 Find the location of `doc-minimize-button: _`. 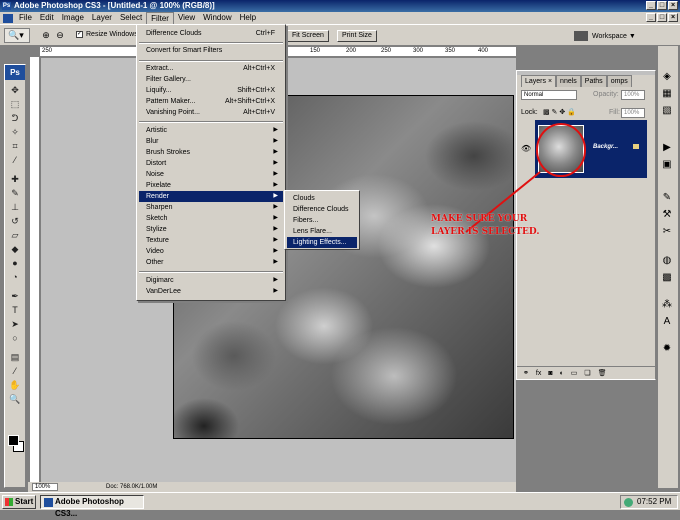

doc-minimize-button: _ is located at coordinates (651, 17).